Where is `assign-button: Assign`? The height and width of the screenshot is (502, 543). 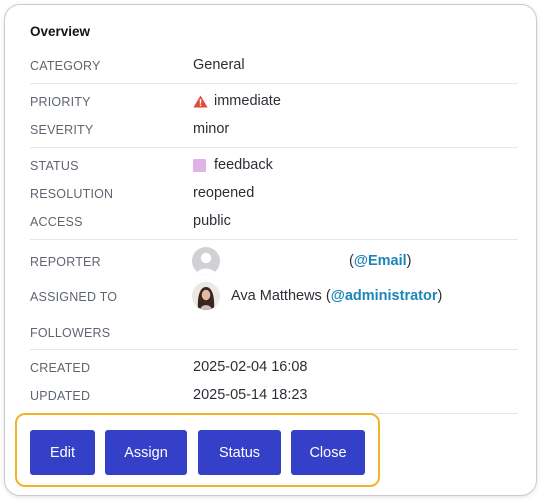 assign-button: Assign is located at coordinates (146, 452).